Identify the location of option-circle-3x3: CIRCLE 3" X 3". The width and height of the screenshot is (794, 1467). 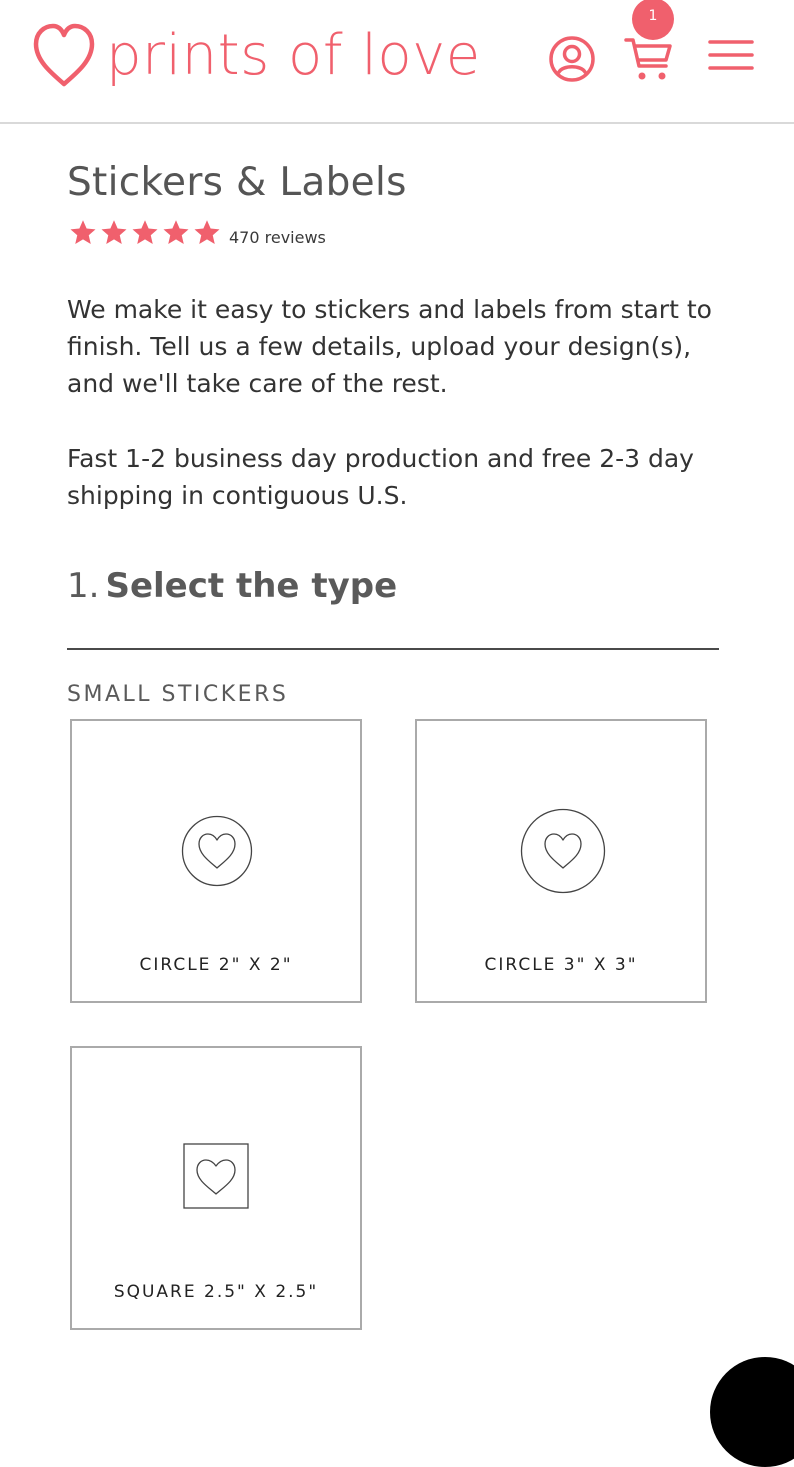
(561, 861).